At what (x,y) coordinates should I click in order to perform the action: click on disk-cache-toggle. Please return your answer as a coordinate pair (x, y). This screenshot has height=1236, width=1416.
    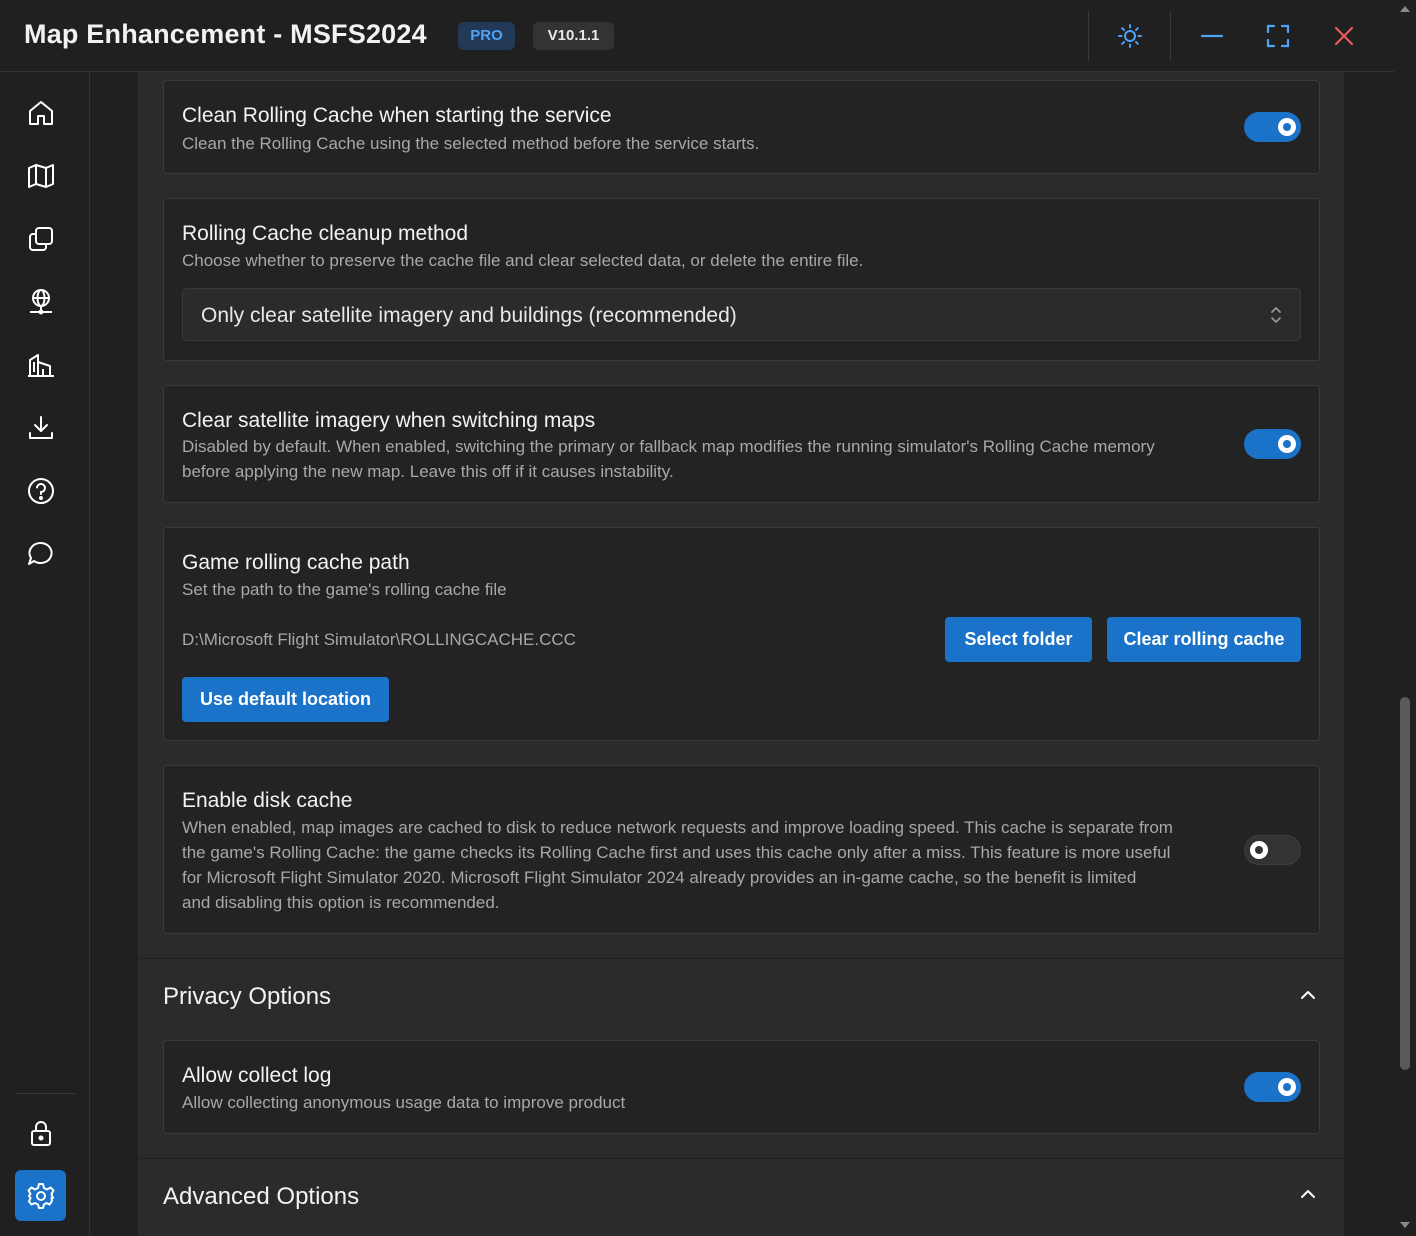
    Looking at the image, I should click on (1272, 850).